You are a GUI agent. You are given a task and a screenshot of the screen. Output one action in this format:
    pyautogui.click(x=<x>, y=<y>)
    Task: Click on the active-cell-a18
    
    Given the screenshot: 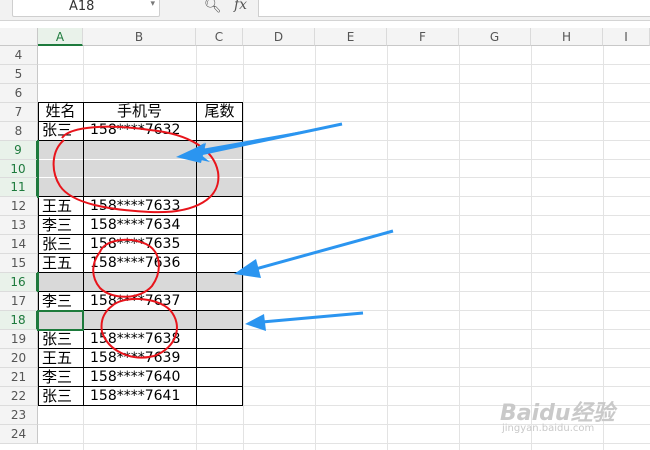 What is the action you would take?
    pyautogui.click(x=60, y=320)
    